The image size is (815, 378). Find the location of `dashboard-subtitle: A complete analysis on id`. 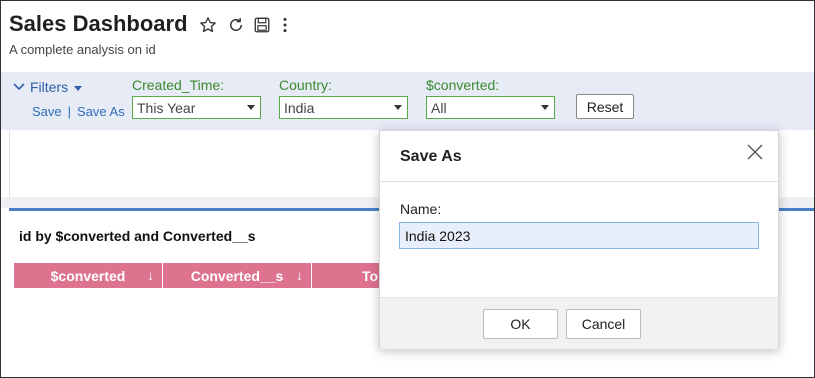

dashboard-subtitle: A complete analysis on id is located at coordinates (82, 49).